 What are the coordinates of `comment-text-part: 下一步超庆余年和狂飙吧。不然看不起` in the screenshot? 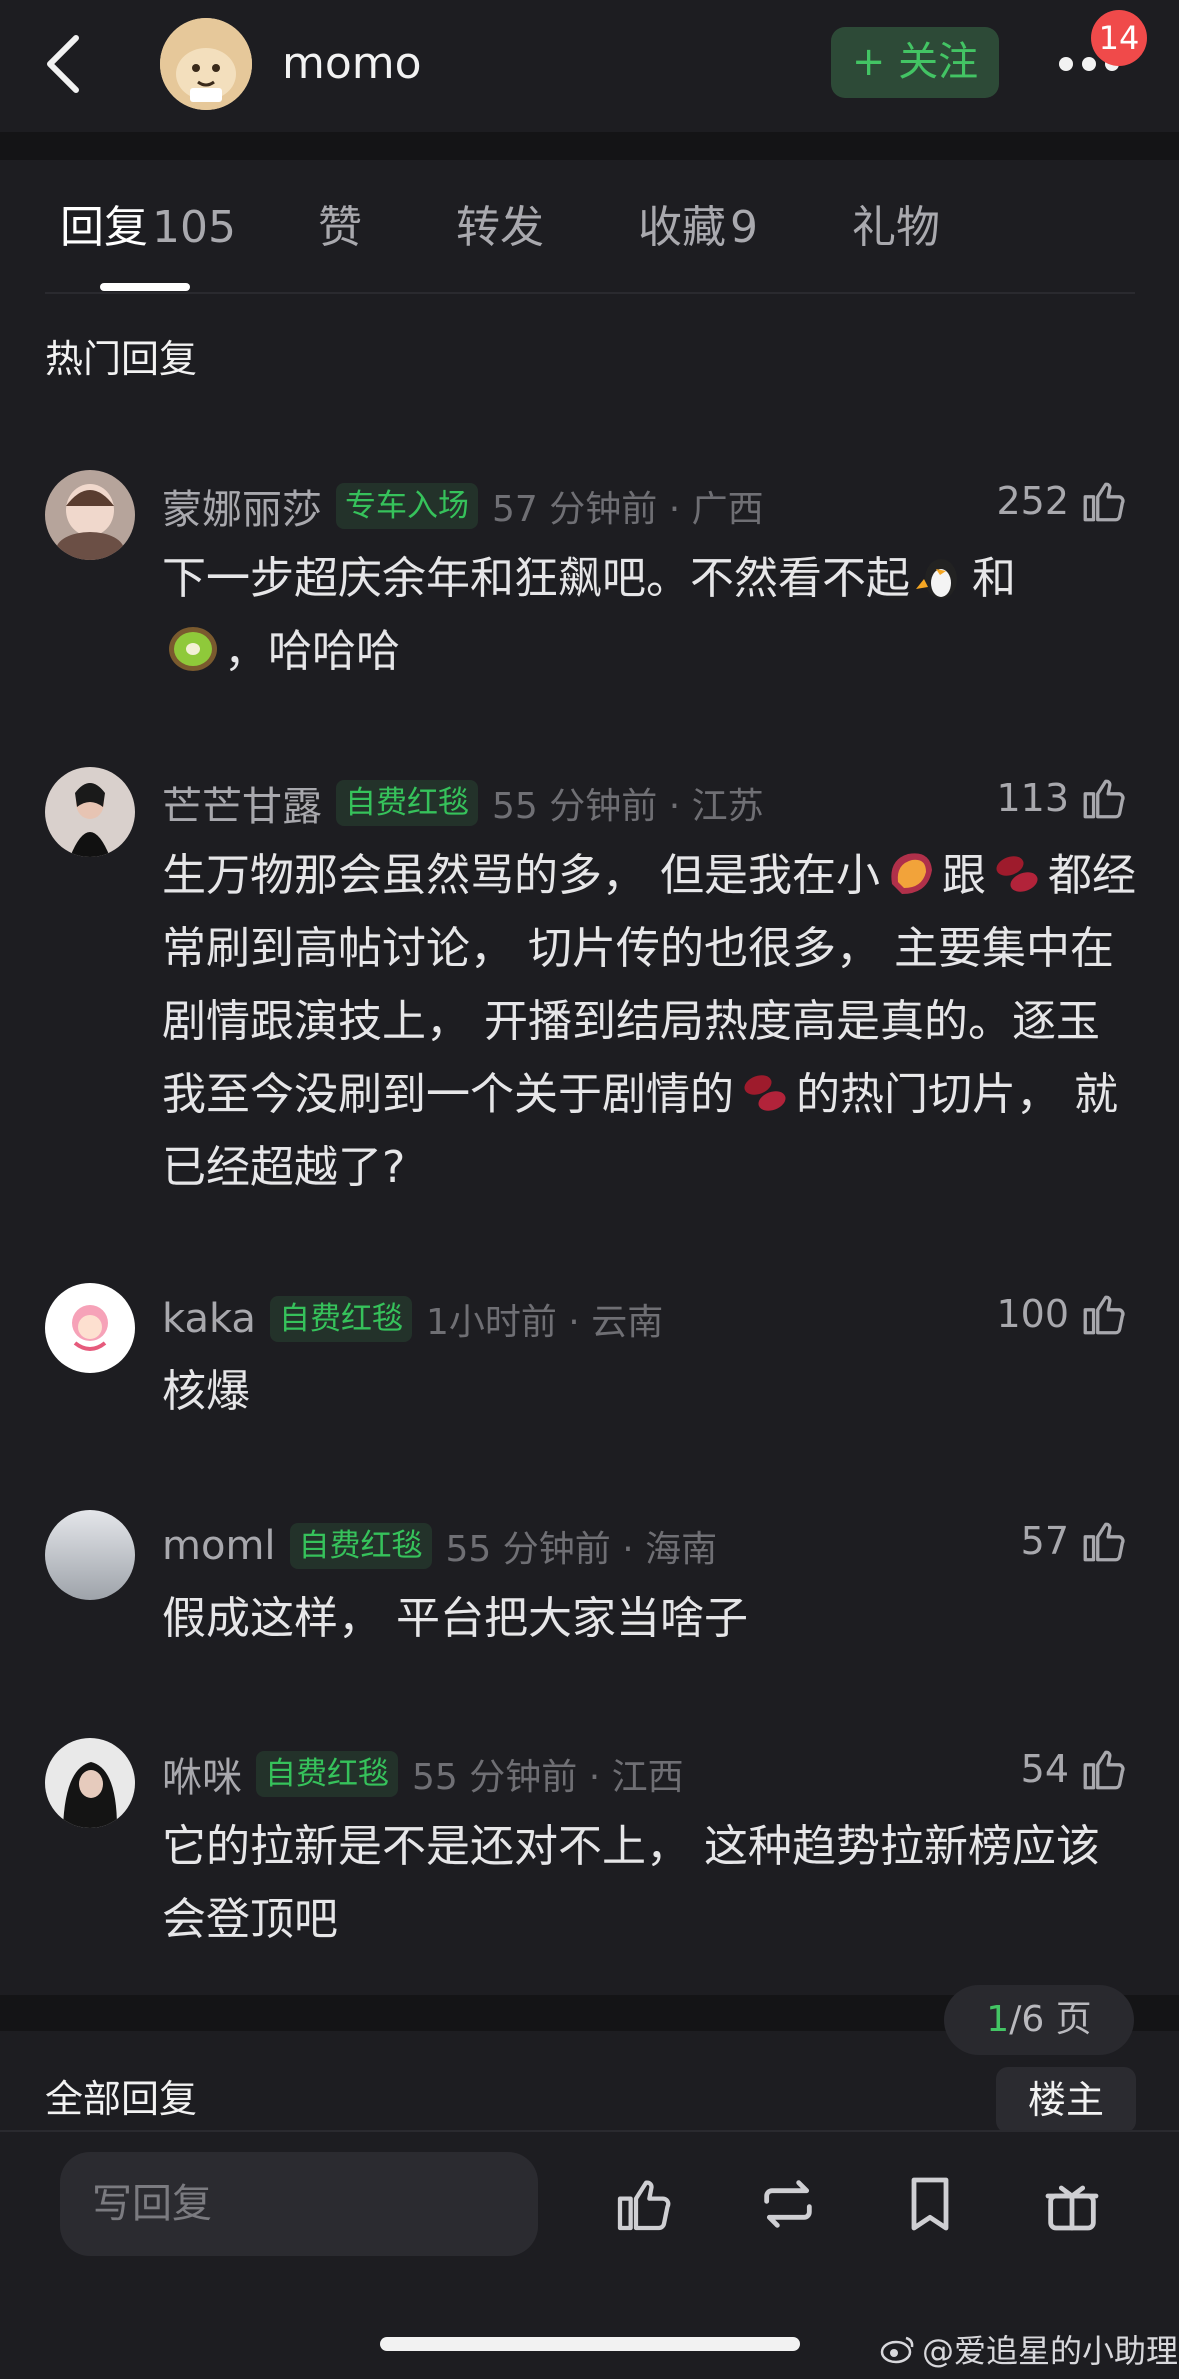 It's located at (536, 578).